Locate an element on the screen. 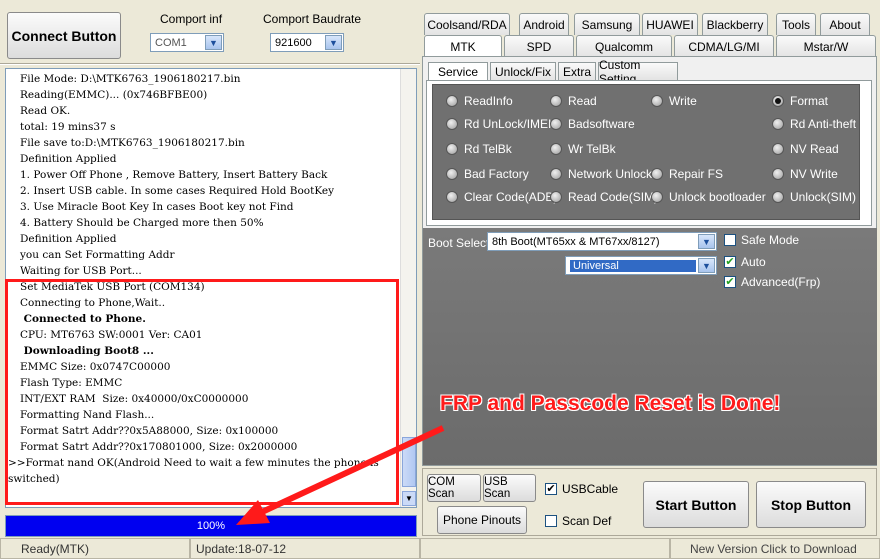  new-version-link: New Version Click to Download is located at coordinates (775, 548).